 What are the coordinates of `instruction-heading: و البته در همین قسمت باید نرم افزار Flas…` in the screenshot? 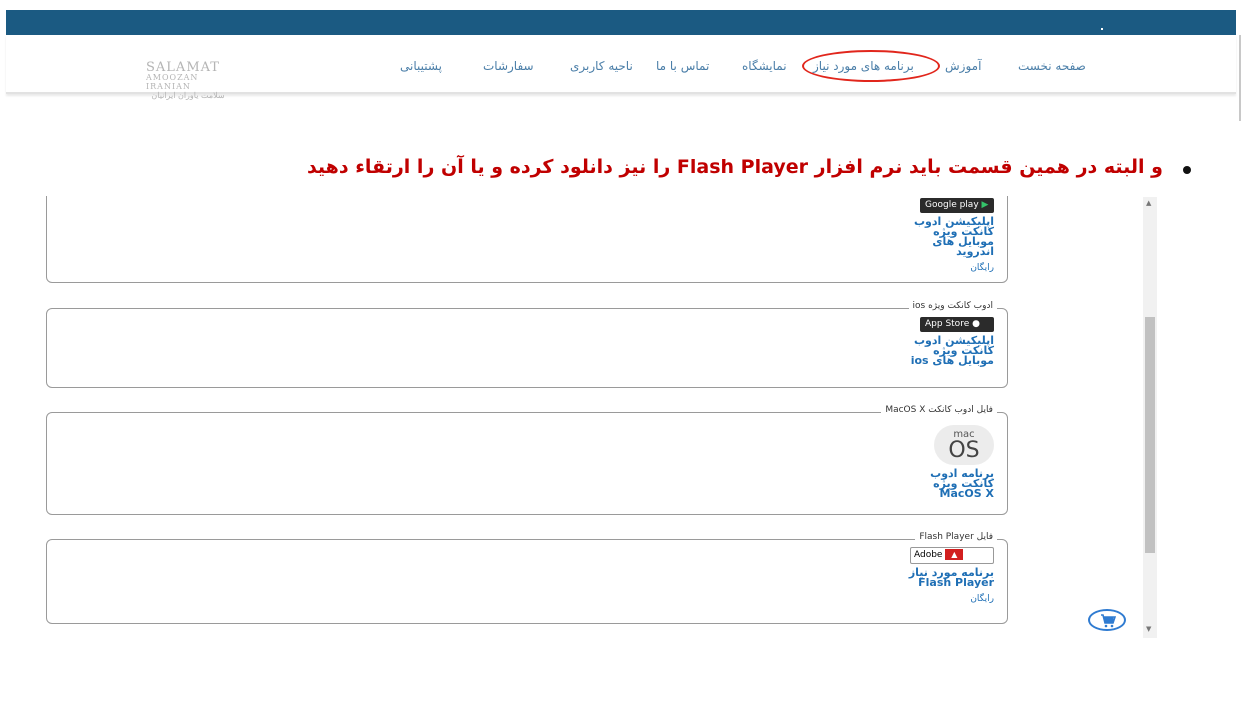 It's located at (734, 167).